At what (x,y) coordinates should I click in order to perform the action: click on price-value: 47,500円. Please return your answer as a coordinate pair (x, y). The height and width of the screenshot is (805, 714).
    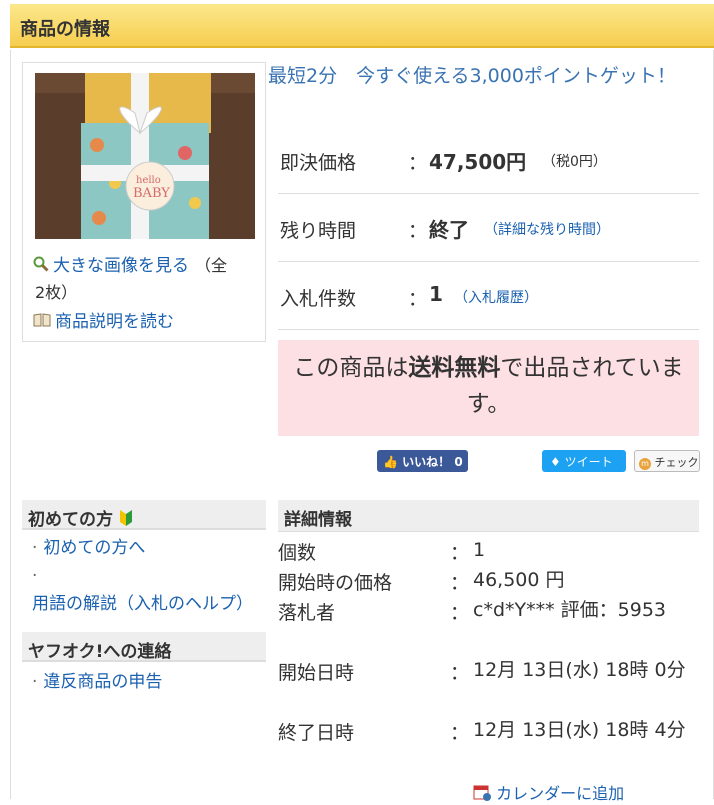
    Looking at the image, I should click on (478, 162).